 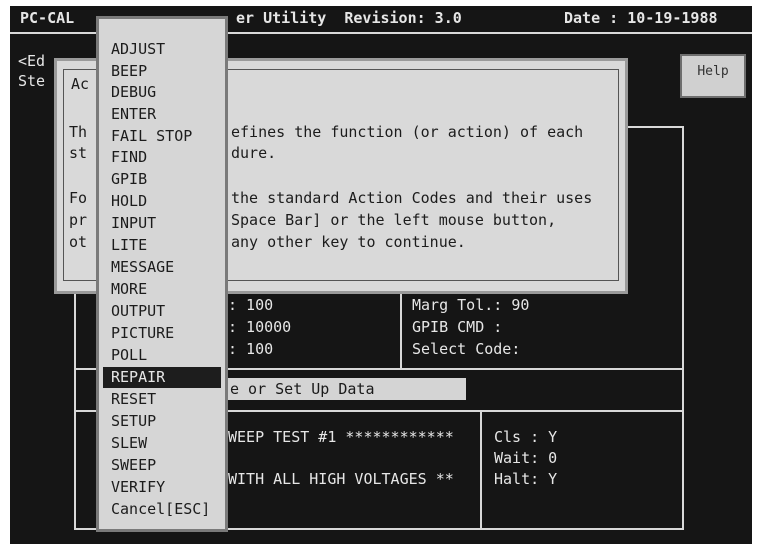 I want to click on menu-item-find: FIND, so click(x=162, y=157).